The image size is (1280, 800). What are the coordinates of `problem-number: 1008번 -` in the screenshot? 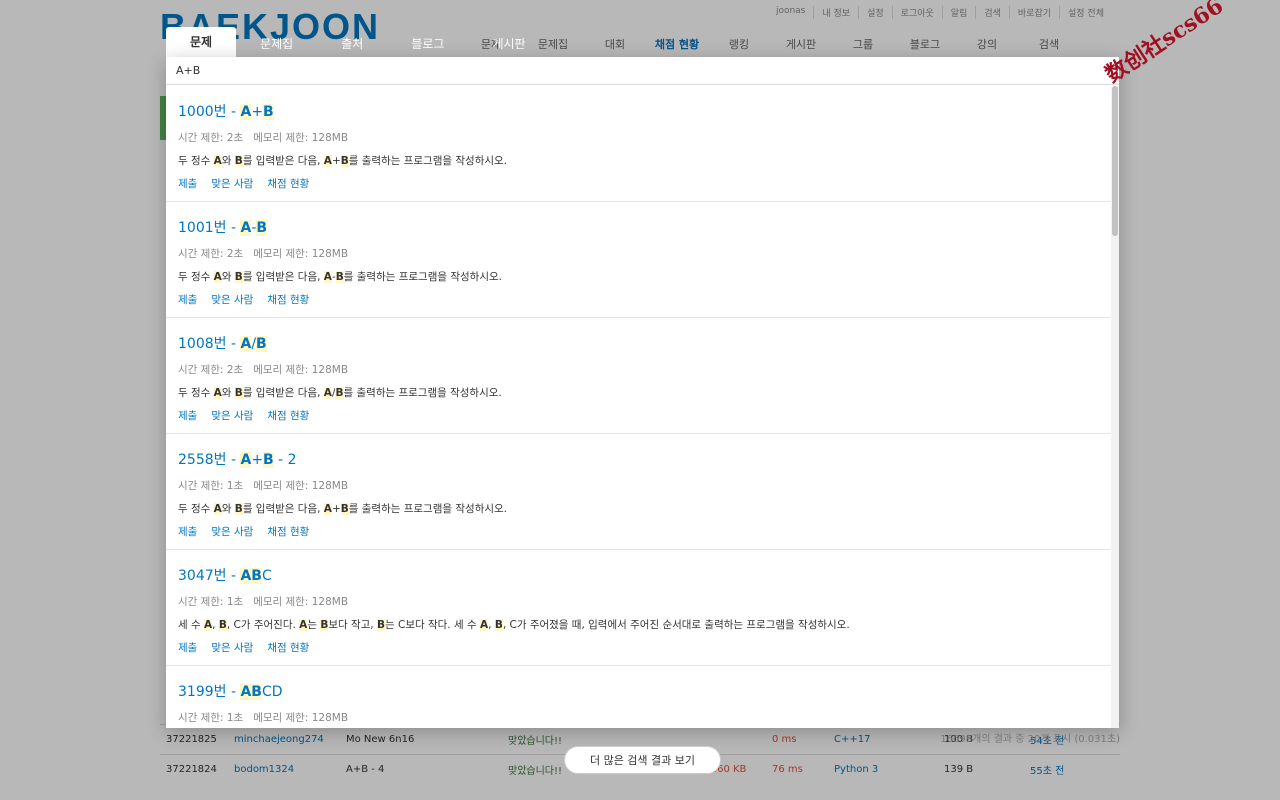 It's located at (209, 344).